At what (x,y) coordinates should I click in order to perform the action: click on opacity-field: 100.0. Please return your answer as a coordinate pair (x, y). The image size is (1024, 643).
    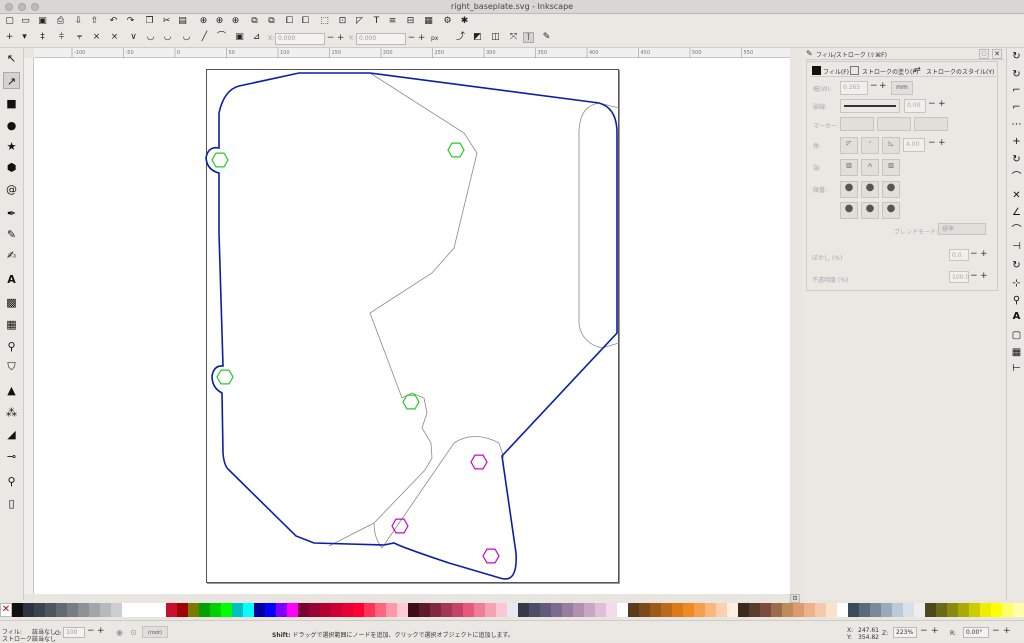
    Looking at the image, I should click on (959, 277).